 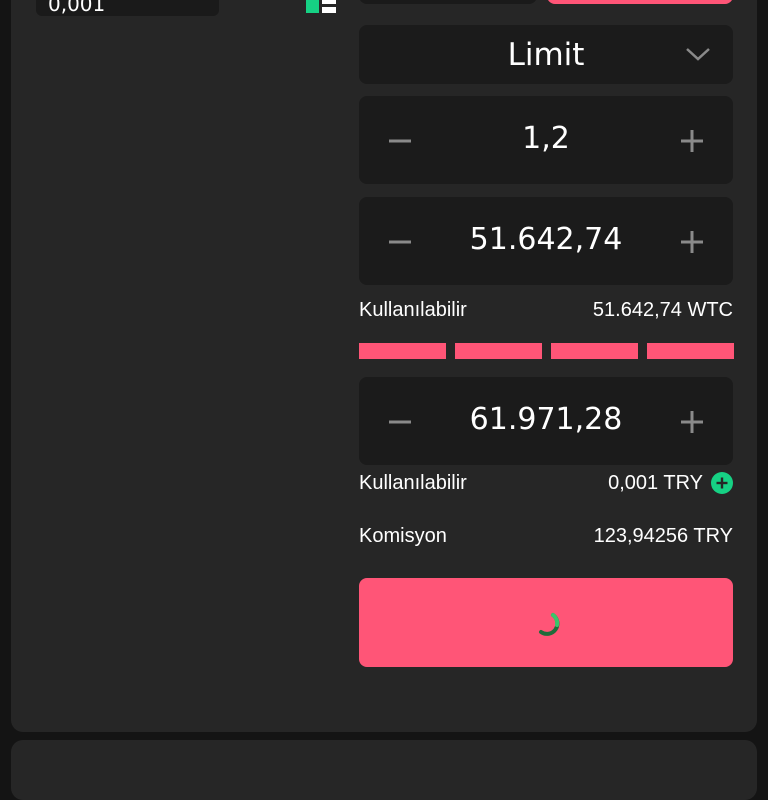 What do you see at coordinates (663, 536) in the screenshot?
I see `commission-value: 123,94256 TRY` at bounding box center [663, 536].